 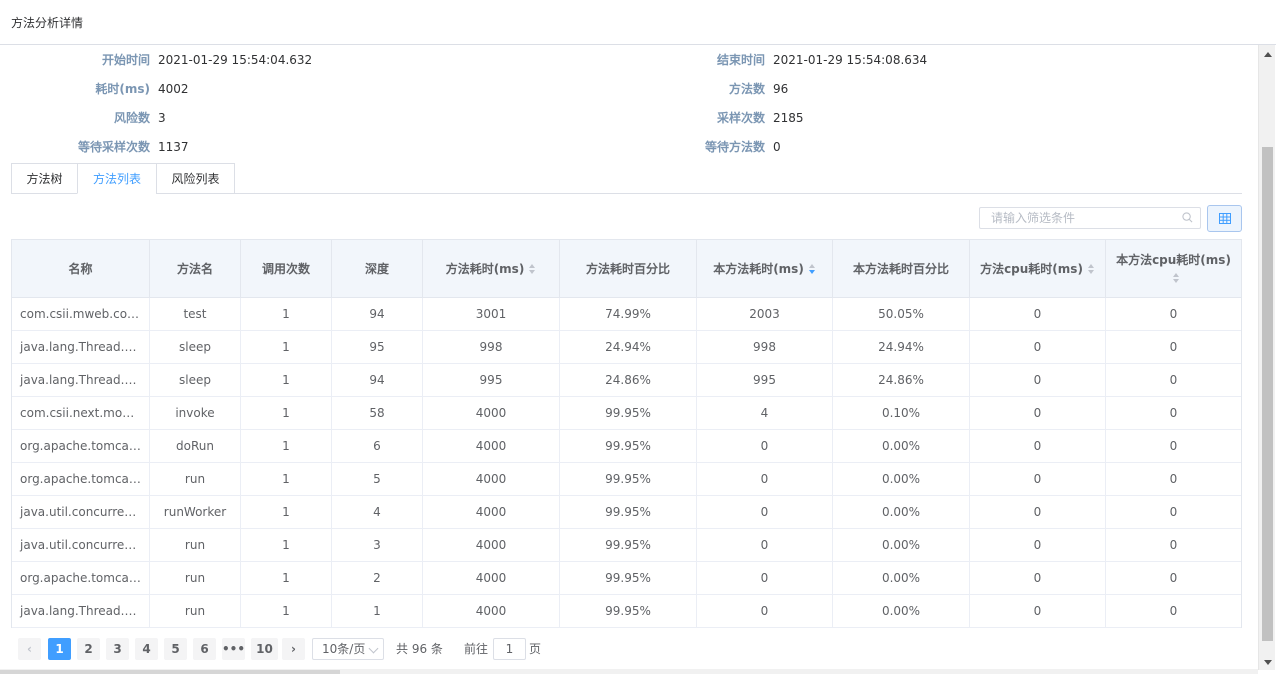 What do you see at coordinates (626, 178) in the screenshot?
I see `tab-bar: 方法树 方法列表 风险列表` at bounding box center [626, 178].